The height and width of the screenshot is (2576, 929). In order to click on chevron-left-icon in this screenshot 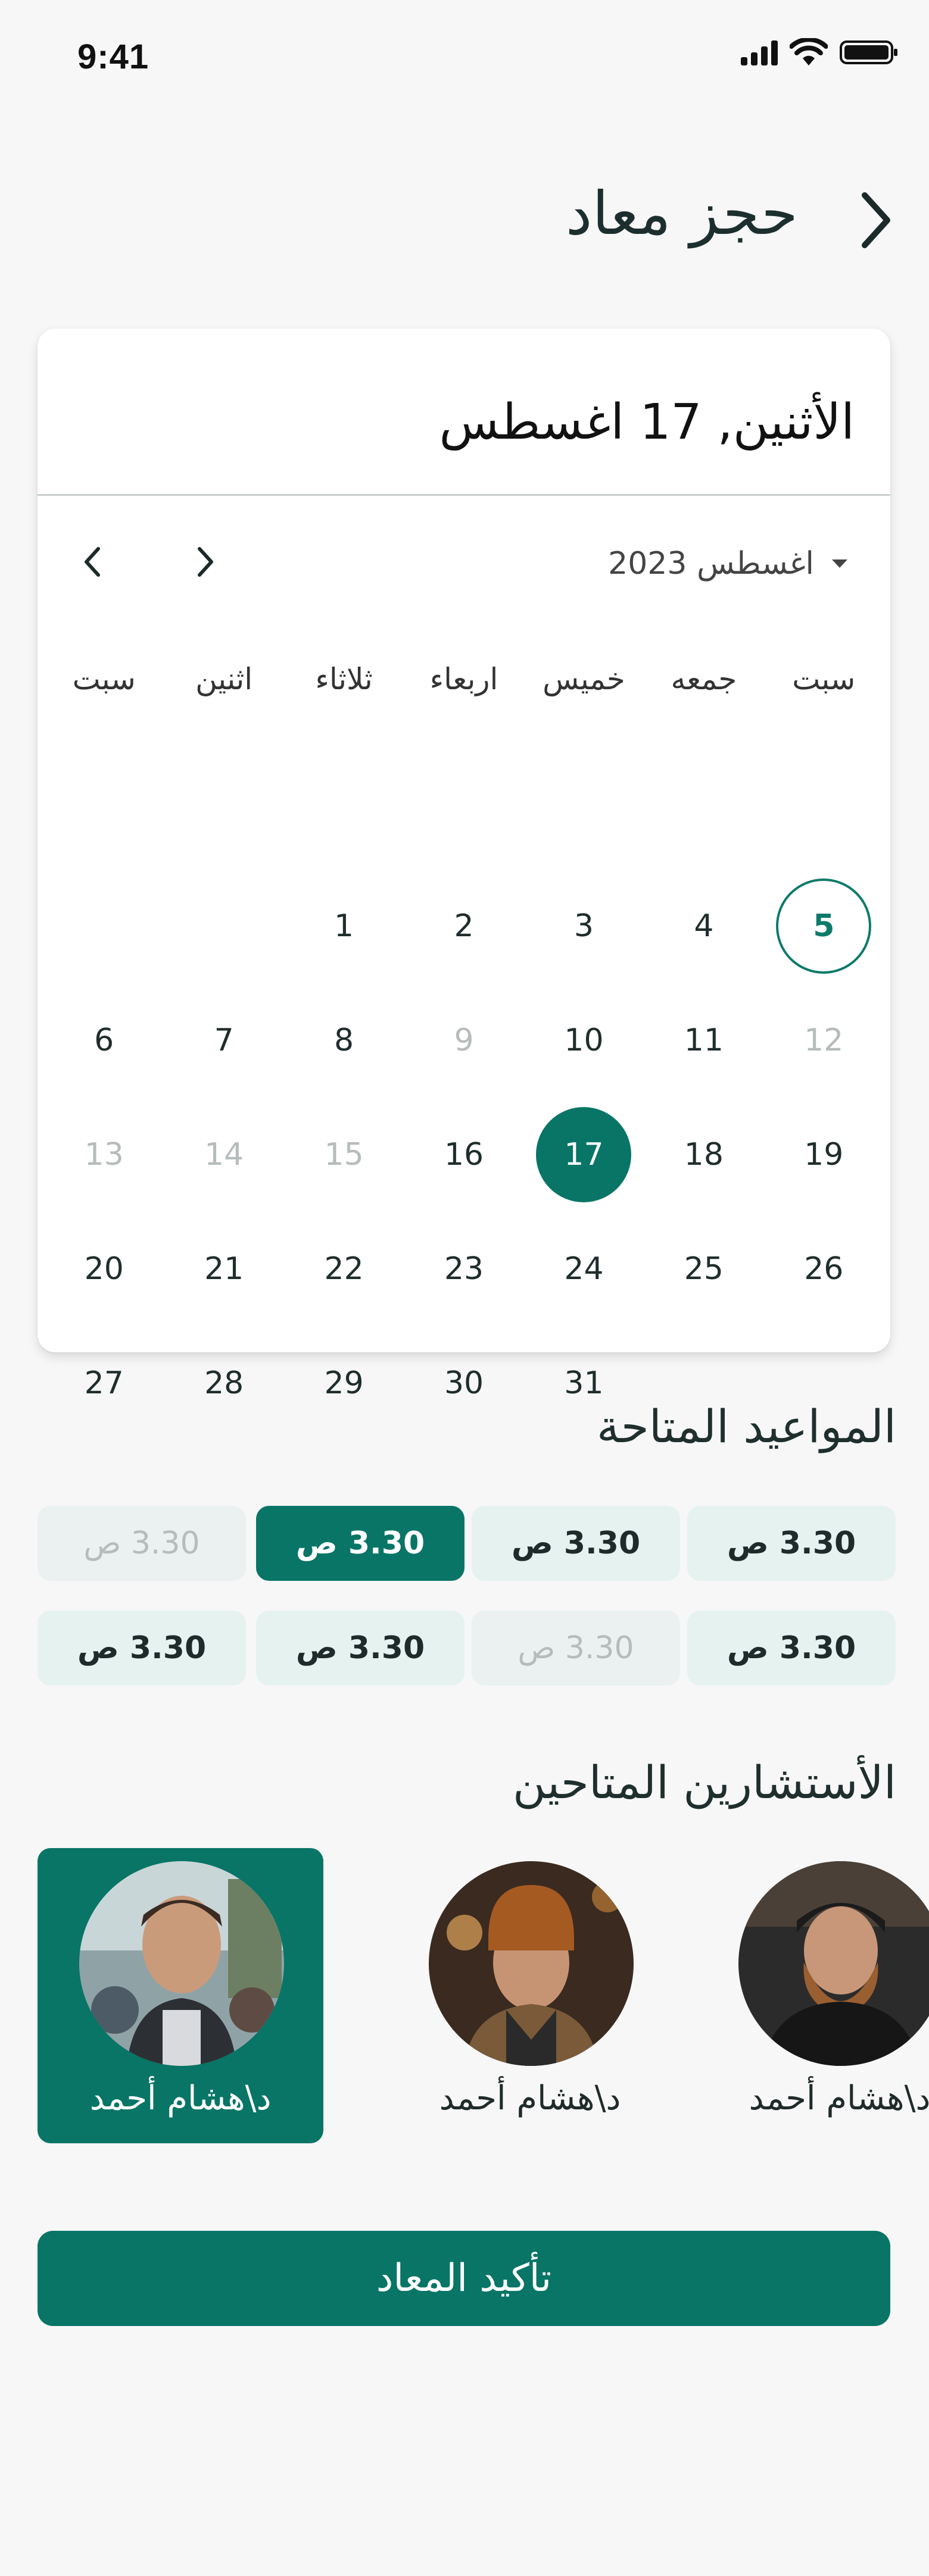, I will do `click(92, 562)`.